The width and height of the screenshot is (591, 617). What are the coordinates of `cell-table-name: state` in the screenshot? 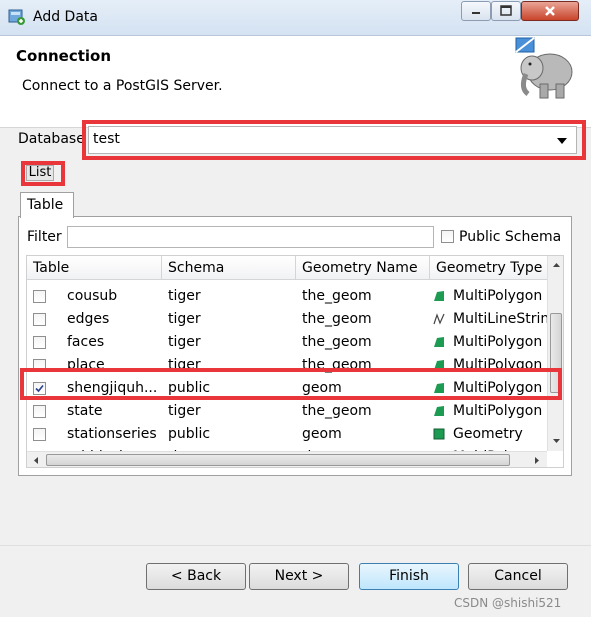 It's located at (85, 411).